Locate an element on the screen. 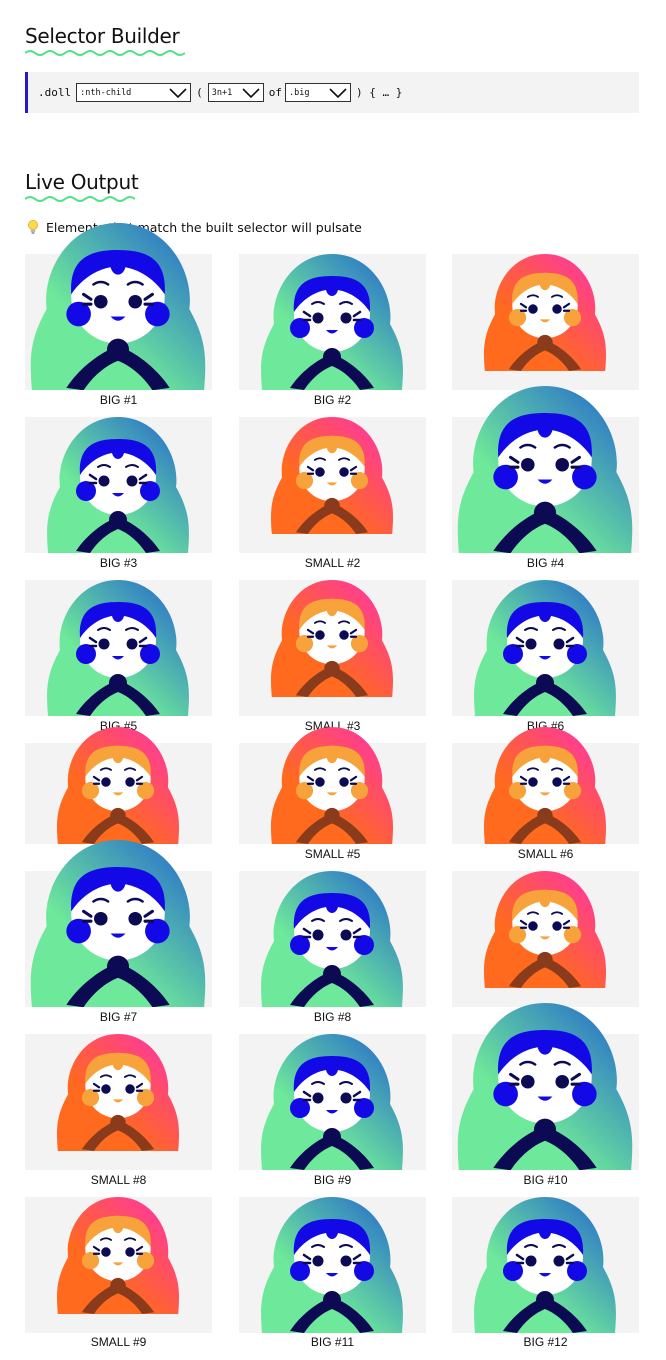 This screenshot has width=666, height=1360. doll-card: SMALL #2 is located at coordinates (332, 494).